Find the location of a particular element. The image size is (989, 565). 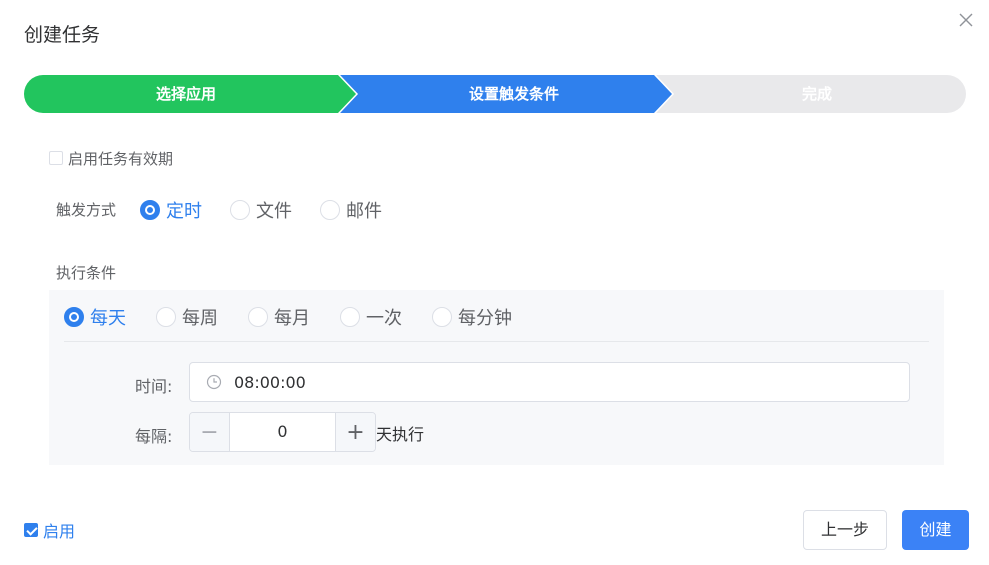

step-select-app: 选择应用 is located at coordinates (186, 94).